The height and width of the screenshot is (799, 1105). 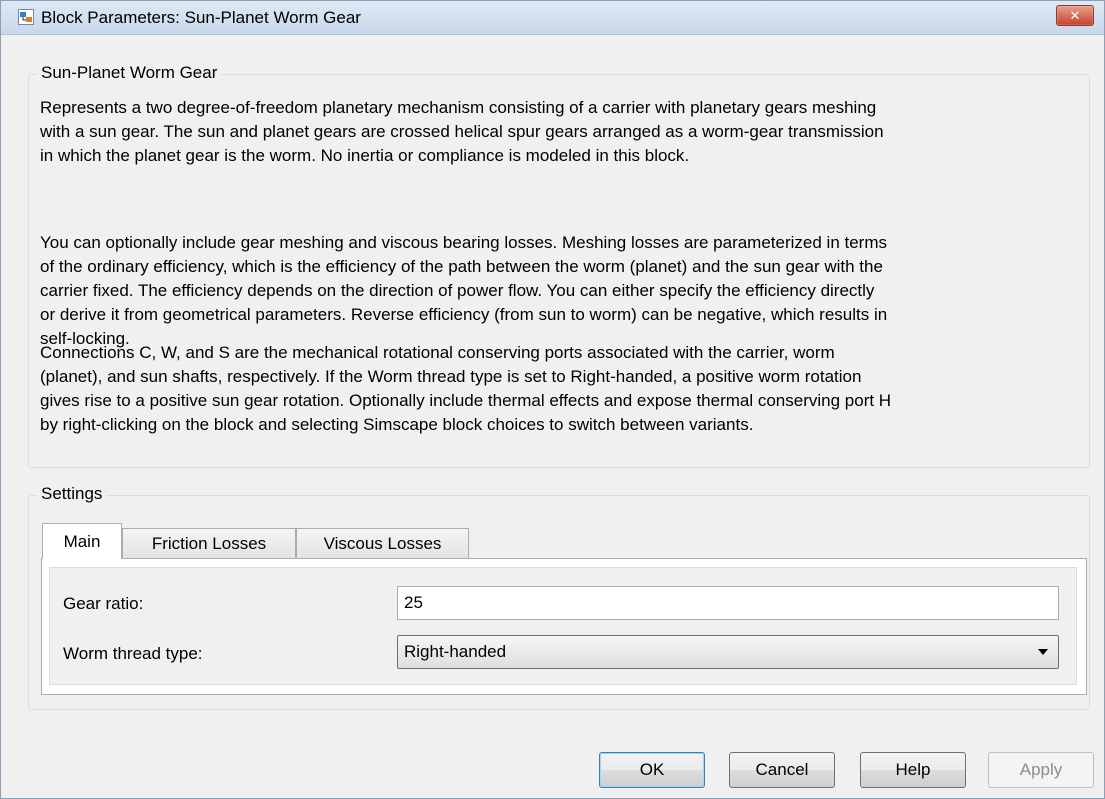 I want to click on window-title: Block Parameters: Sun-Planet Worm Gear, so click(x=201, y=17).